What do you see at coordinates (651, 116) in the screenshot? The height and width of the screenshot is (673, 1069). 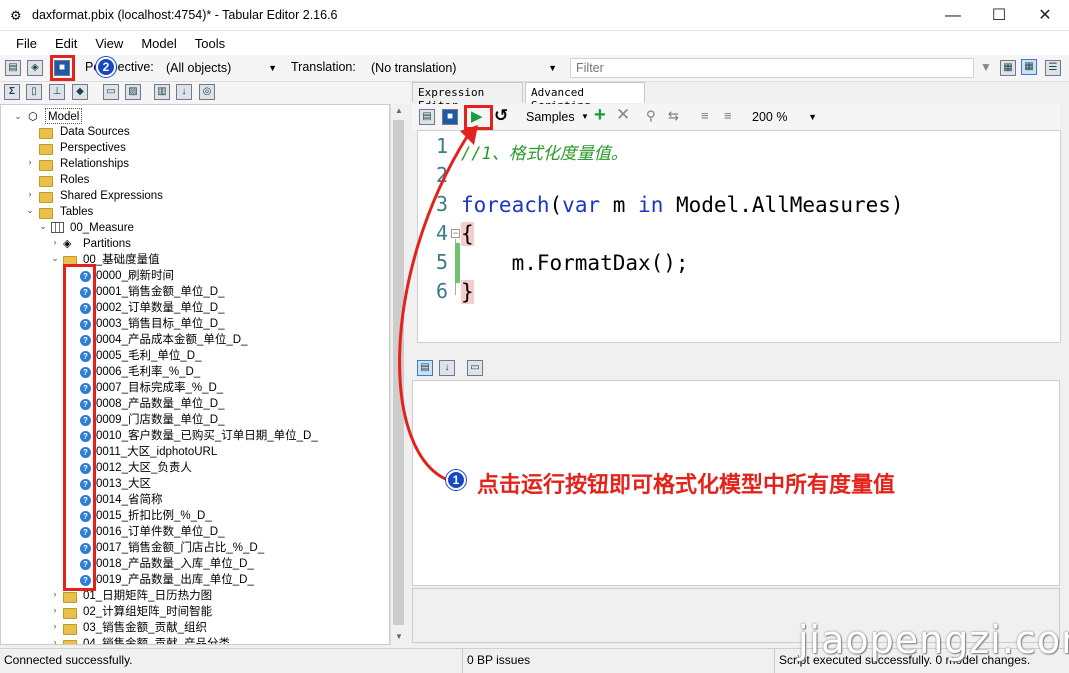 I see `find-icon: ⚲` at bounding box center [651, 116].